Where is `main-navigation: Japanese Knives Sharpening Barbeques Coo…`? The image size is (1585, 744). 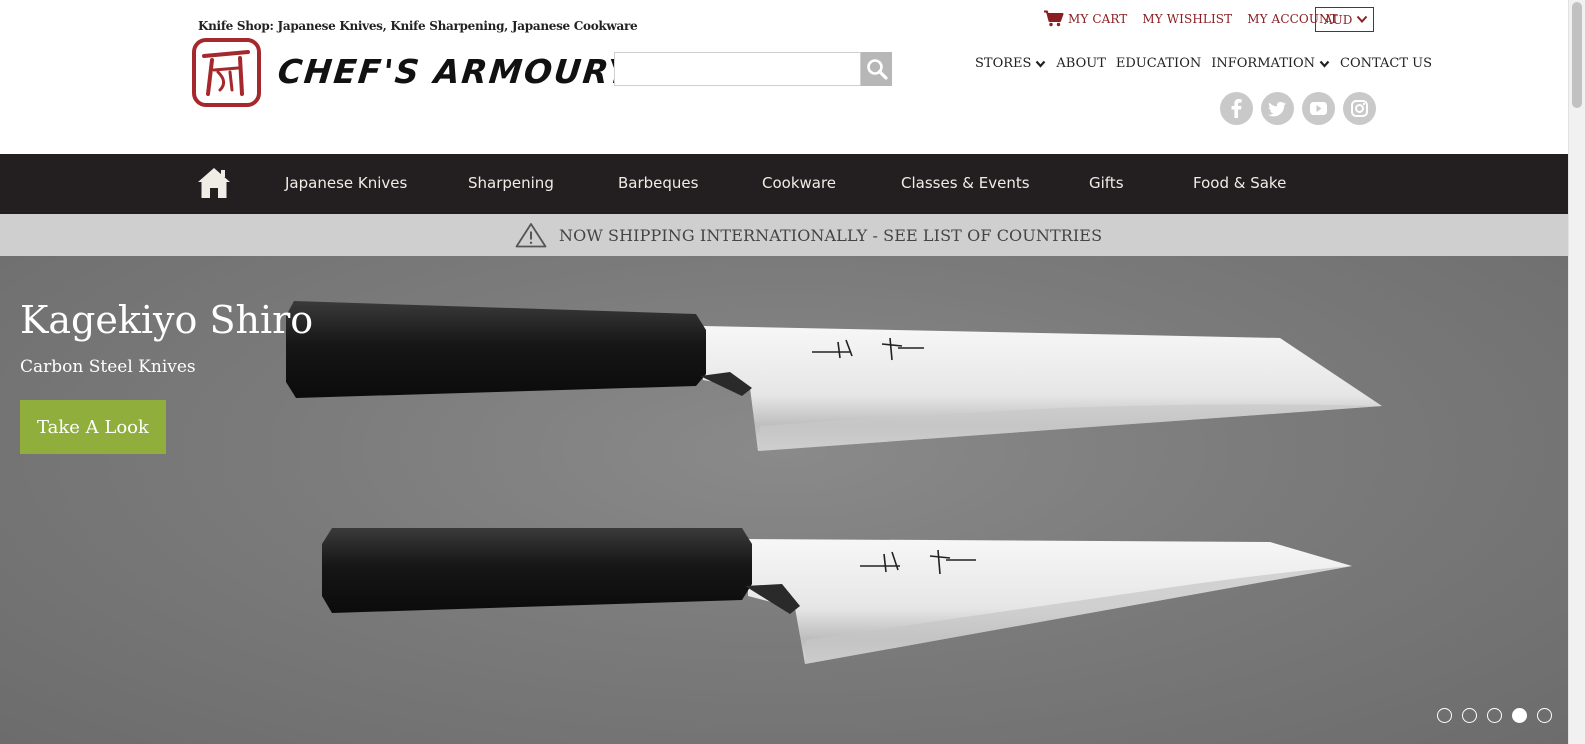 main-navigation: Japanese Knives Sharpening Barbeques Coo… is located at coordinates (784, 184).